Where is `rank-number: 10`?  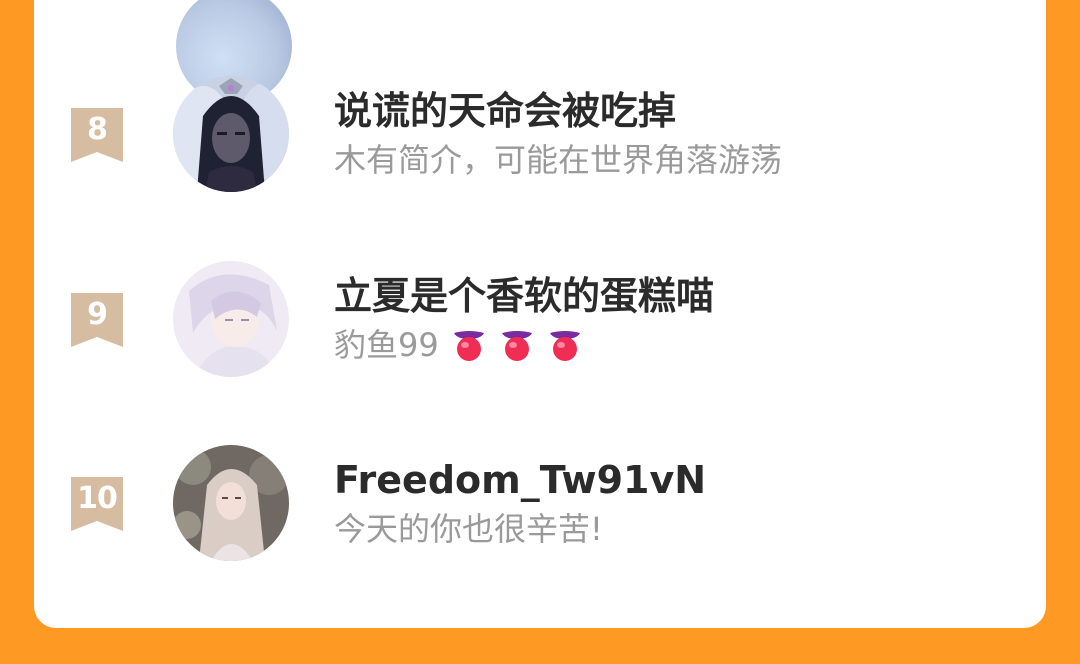
rank-number: 10 is located at coordinates (97, 498).